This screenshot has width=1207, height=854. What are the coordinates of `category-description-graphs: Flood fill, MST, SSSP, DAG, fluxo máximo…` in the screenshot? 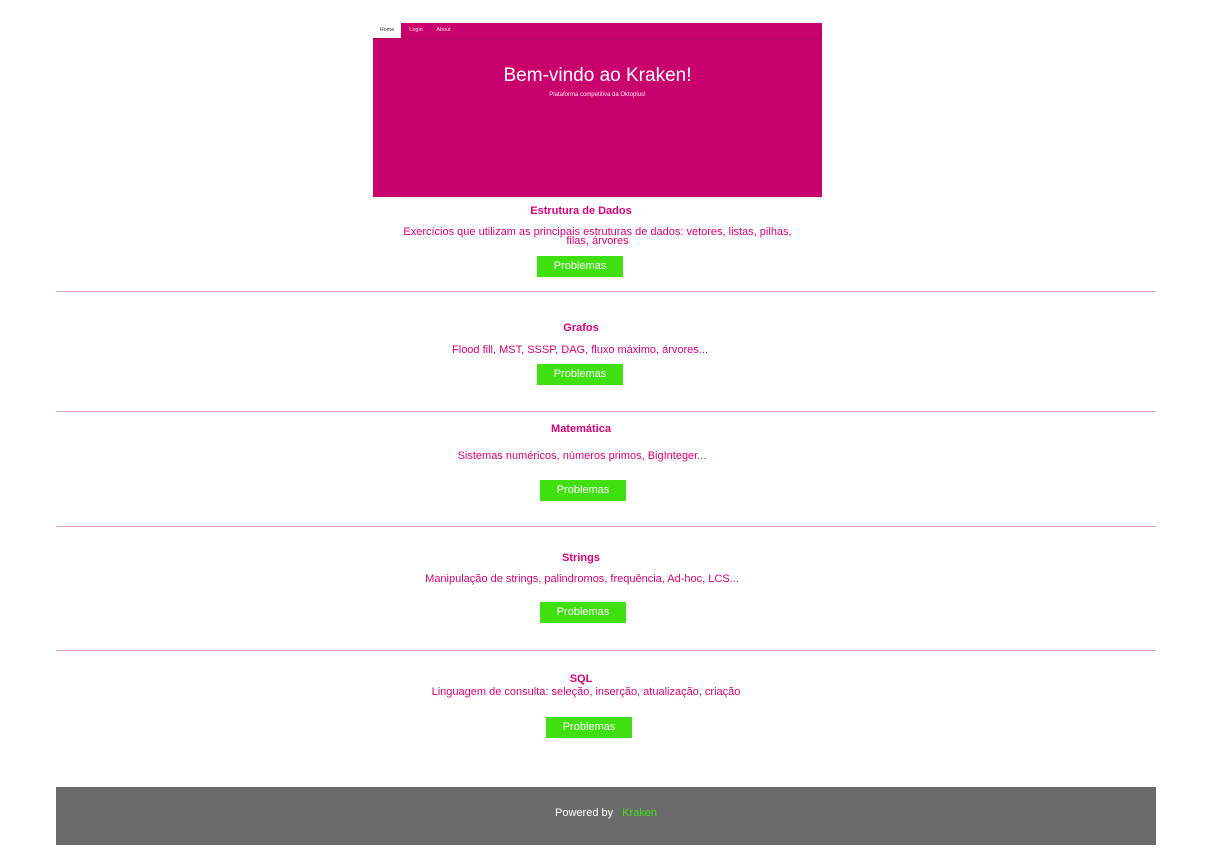 It's located at (580, 350).